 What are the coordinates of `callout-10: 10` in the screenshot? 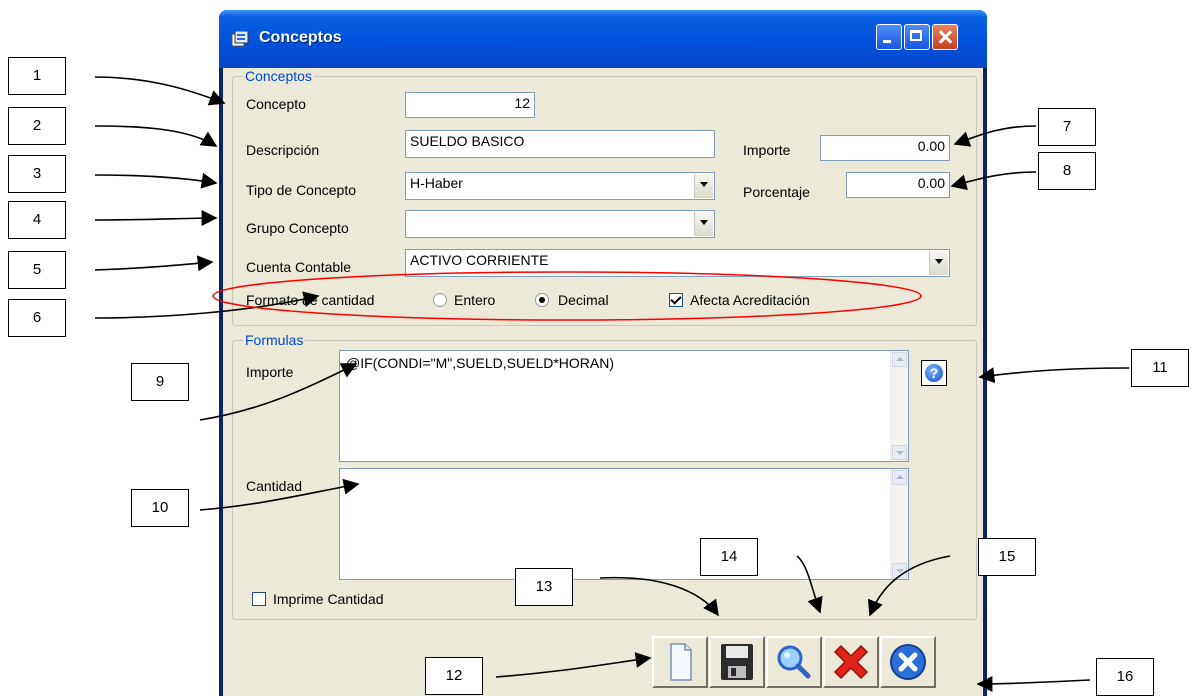 It's located at (160, 508).